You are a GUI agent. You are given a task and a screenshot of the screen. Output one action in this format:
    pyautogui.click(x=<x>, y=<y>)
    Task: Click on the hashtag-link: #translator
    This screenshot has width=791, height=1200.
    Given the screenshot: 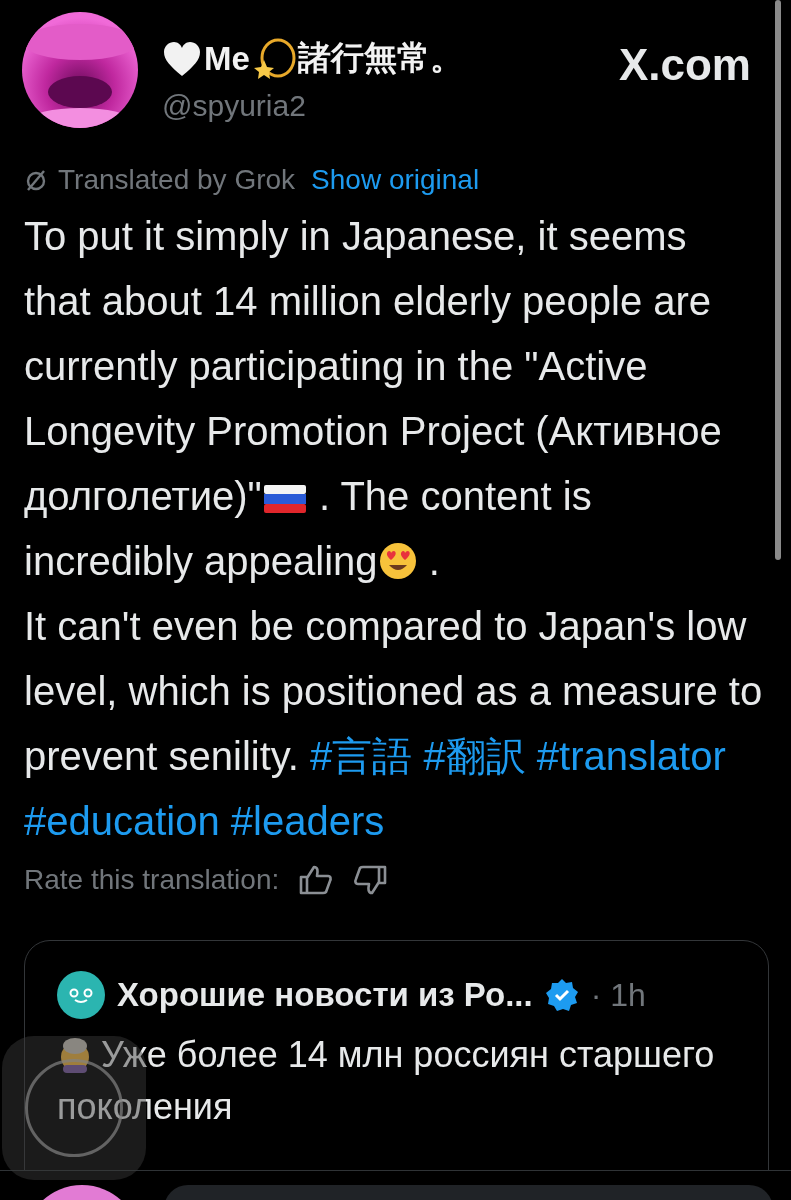 What is the action you would take?
    pyautogui.click(x=631, y=756)
    